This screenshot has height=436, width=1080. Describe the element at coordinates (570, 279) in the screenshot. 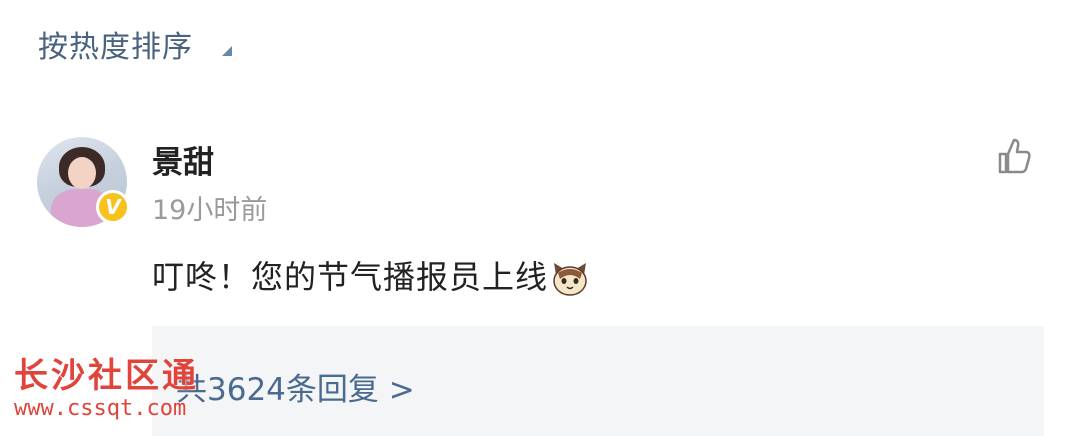

I see `cat-emoji-icon` at that location.